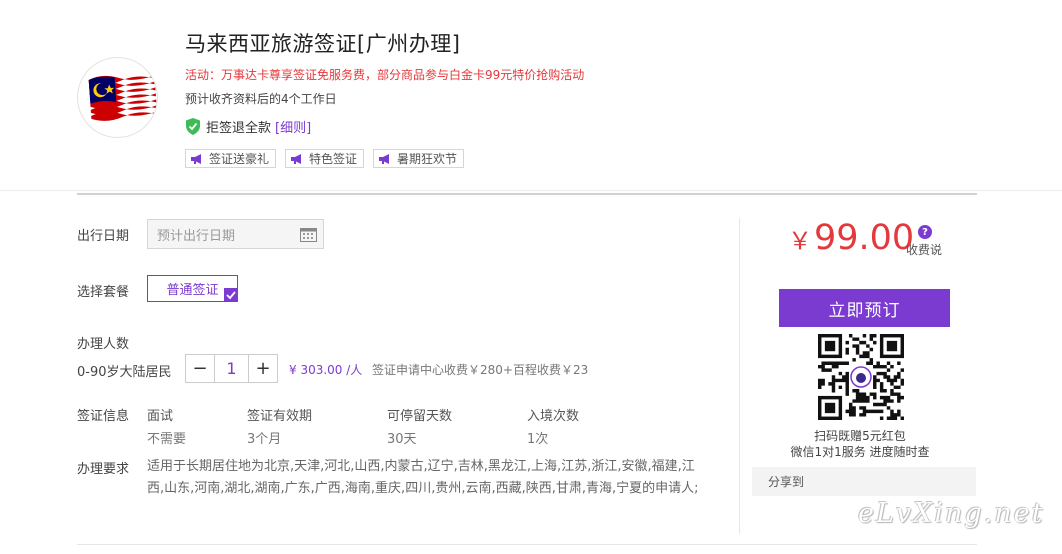  What do you see at coordinates (739, 376) in the screenshot?
I see `panel-divider` at bounding box center [739, 376].